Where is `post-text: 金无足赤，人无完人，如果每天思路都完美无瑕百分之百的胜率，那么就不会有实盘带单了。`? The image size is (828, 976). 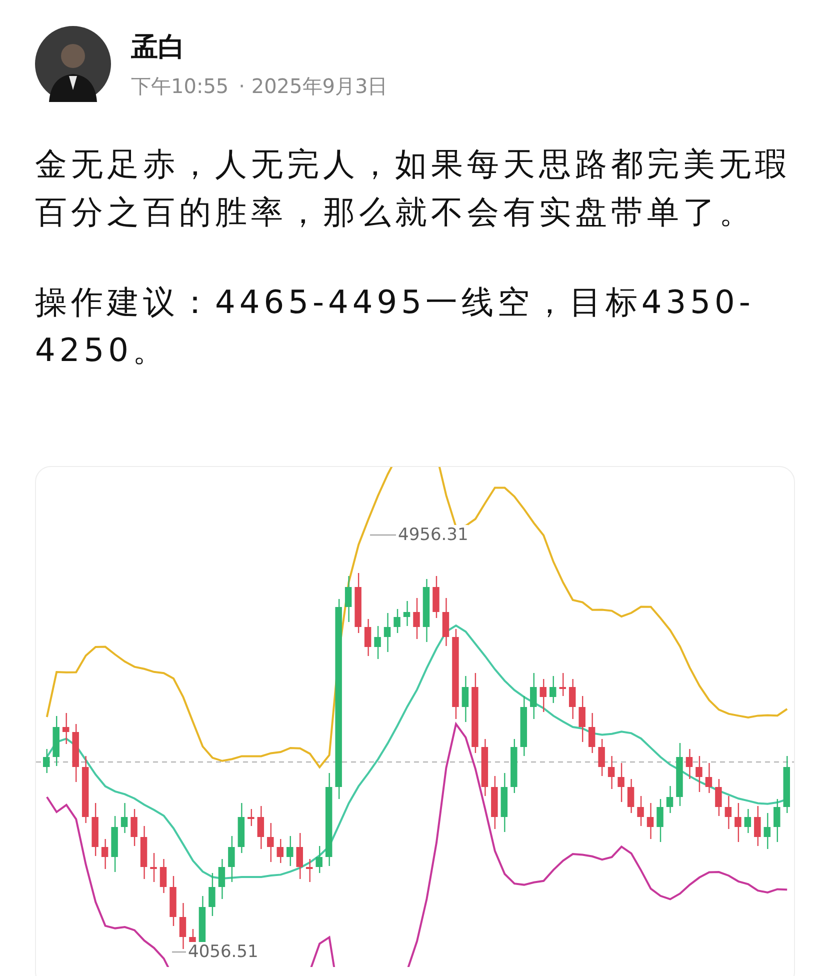
post-text: 金无足赤，人无完人，如果每天思路都完美无瑕百分之百的胜率，那么就不会有实盘带单了。 is located at coordinates (413, 188).